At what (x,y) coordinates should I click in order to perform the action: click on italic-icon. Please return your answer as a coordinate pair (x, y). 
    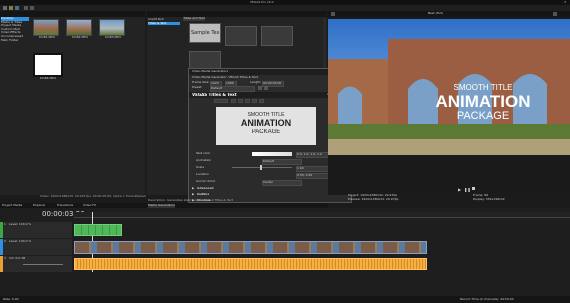
    Looking at the image, I should click on (240, 101).